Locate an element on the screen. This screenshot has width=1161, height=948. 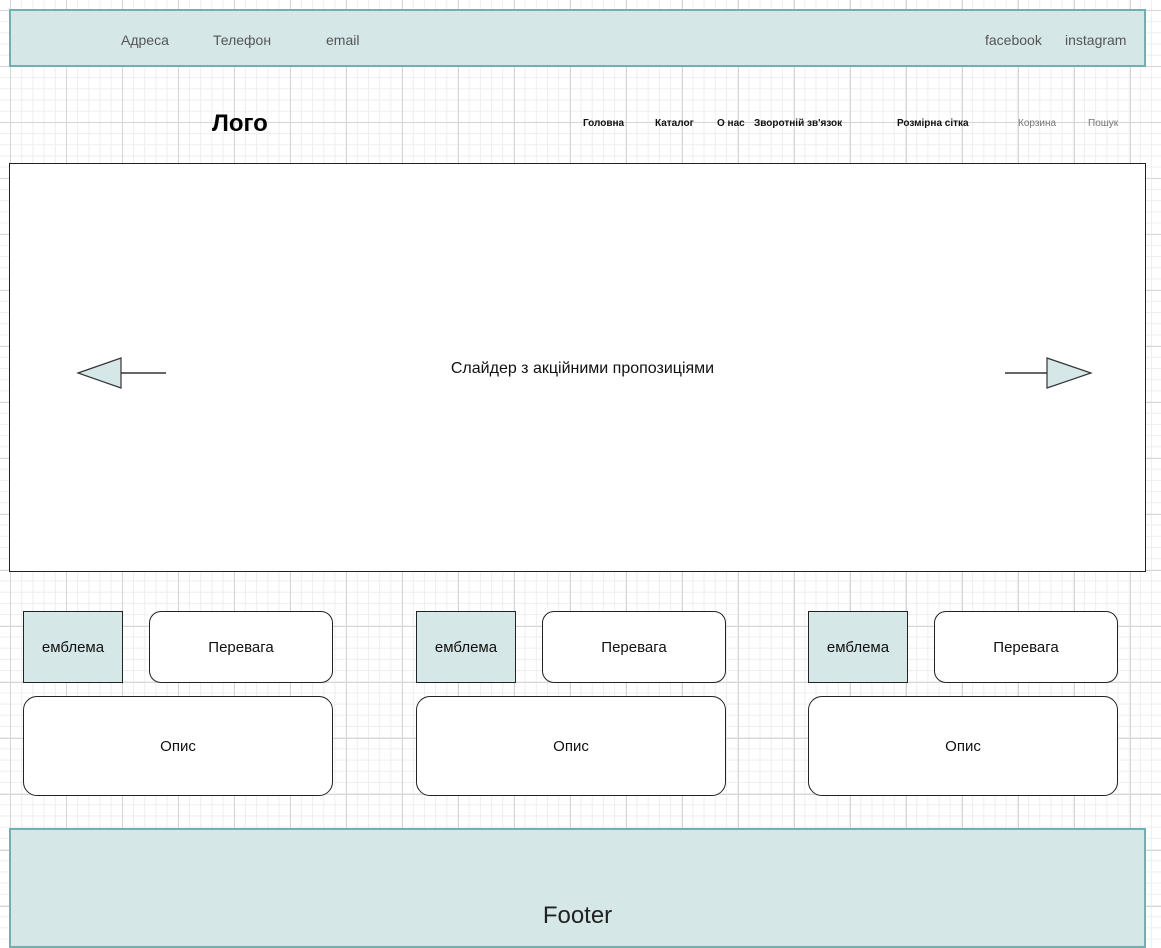
facebook-link: facebook is located at coordinates (1013, 40).